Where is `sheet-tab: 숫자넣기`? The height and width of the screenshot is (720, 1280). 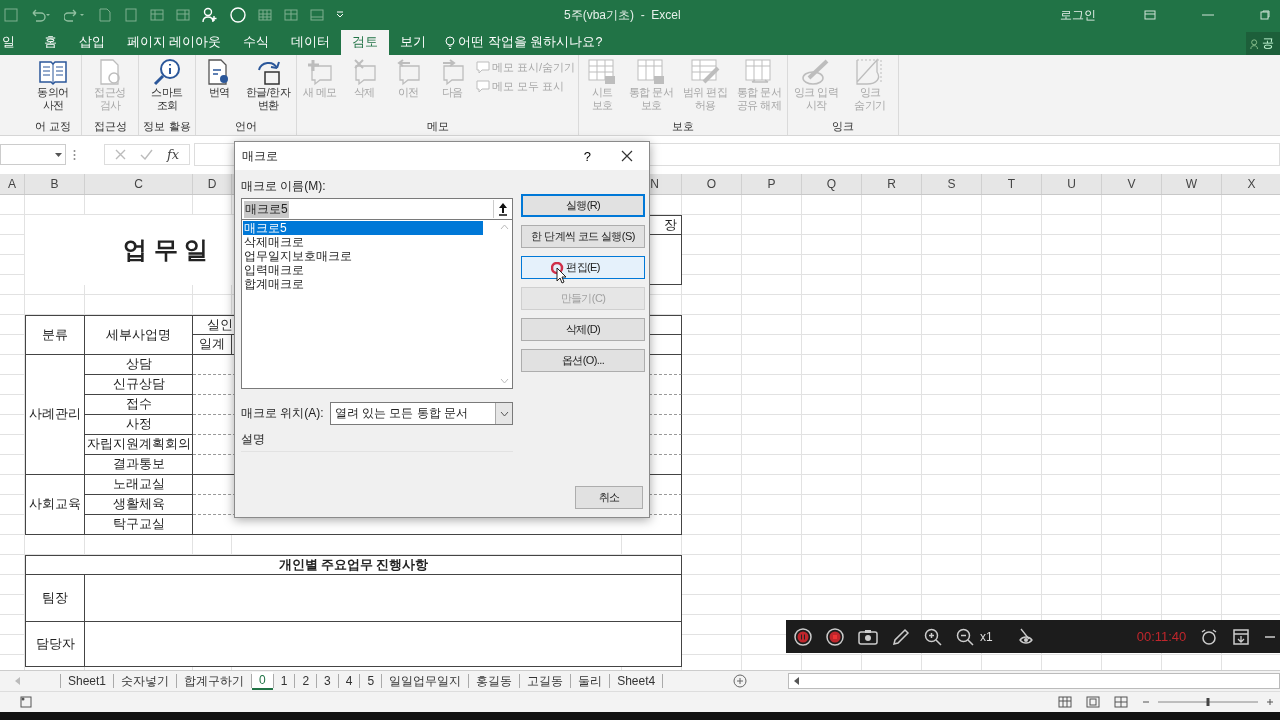
sheet-tab: 숫자넣기 is located at coordinates (145, 681).